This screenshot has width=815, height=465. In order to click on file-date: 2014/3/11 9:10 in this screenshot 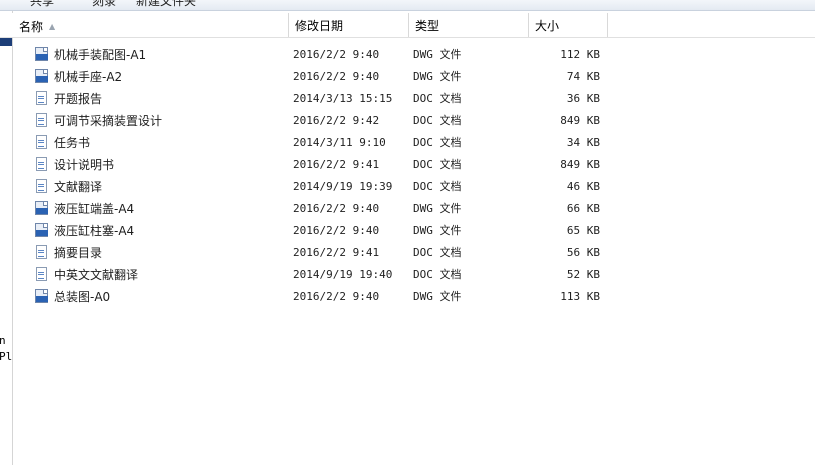, I will do `click(339, 142)`.